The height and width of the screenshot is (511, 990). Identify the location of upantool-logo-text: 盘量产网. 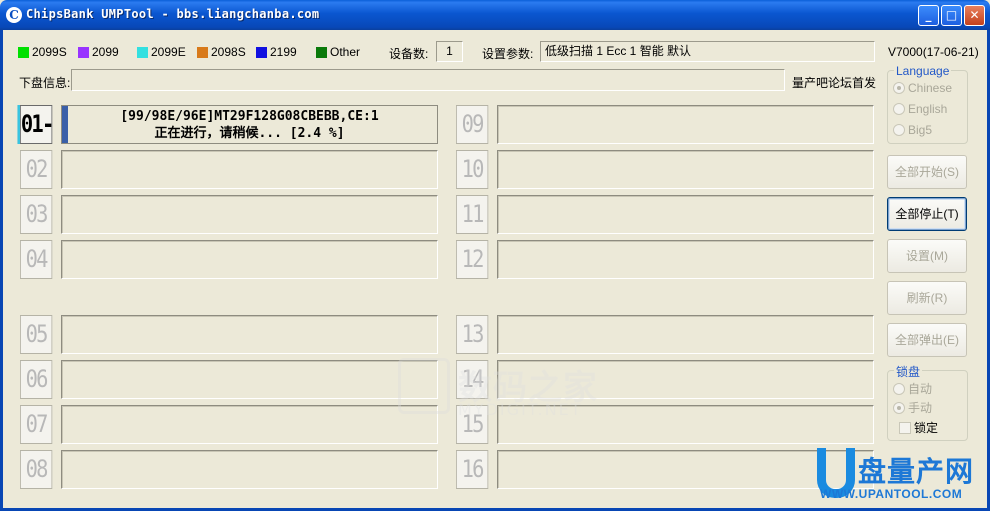
(916, 471).